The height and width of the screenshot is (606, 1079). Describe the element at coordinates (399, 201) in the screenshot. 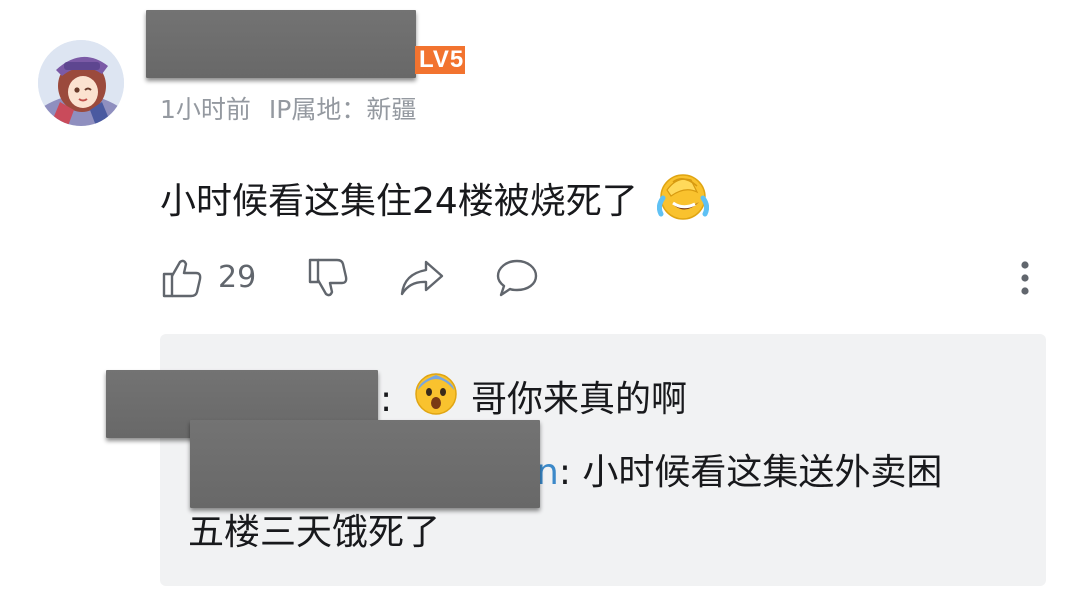

I see `comment-text: 小时候看这集住24楼被烧死了` at that location.